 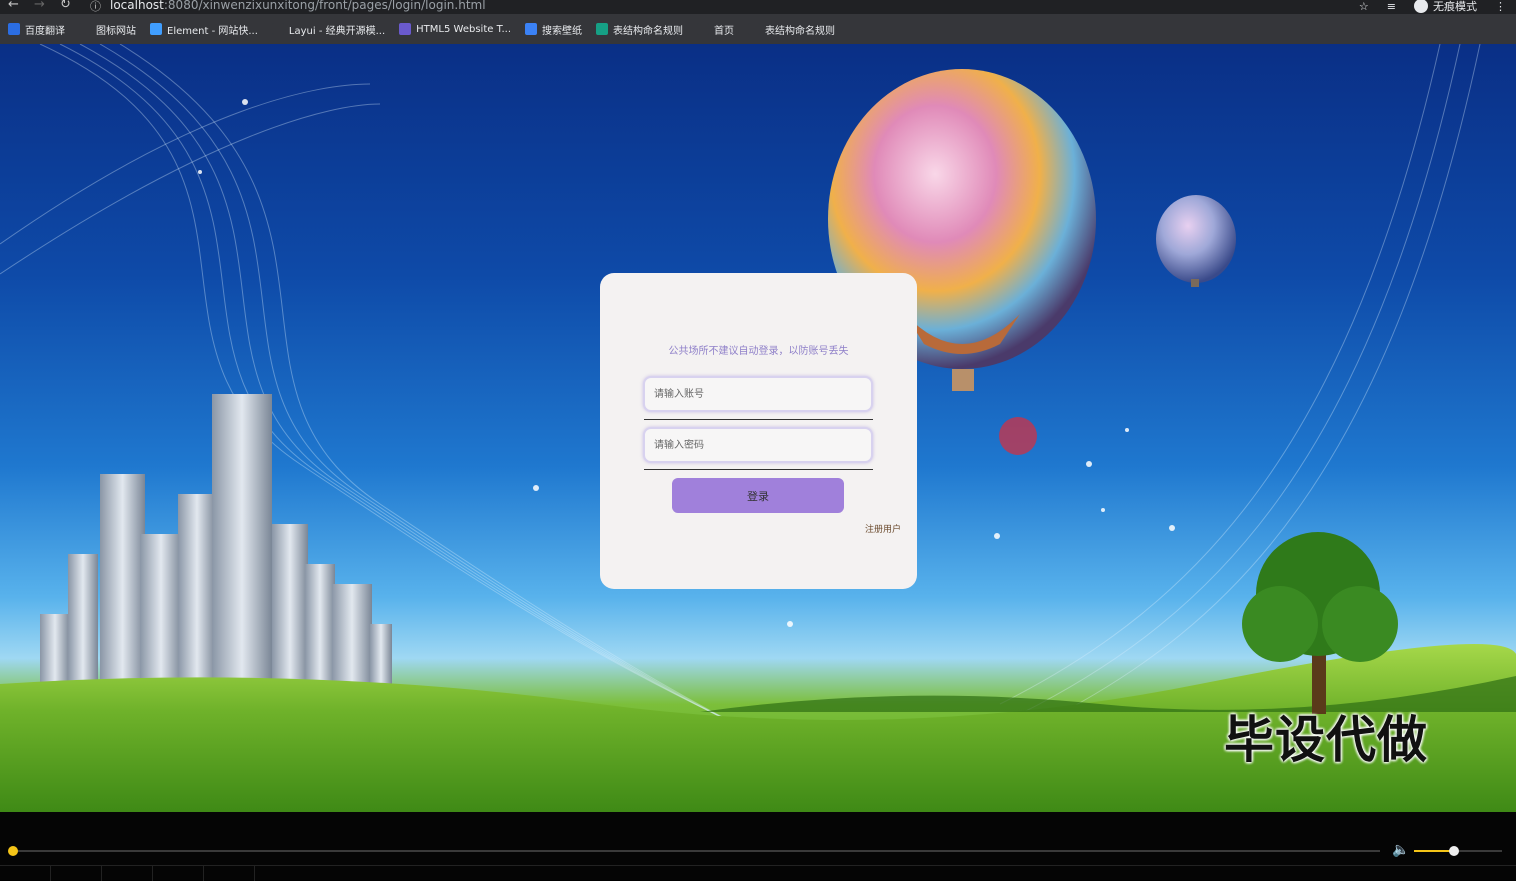 I want to click on bookmark-item: 百度翻译, so click(x=36, y=29).